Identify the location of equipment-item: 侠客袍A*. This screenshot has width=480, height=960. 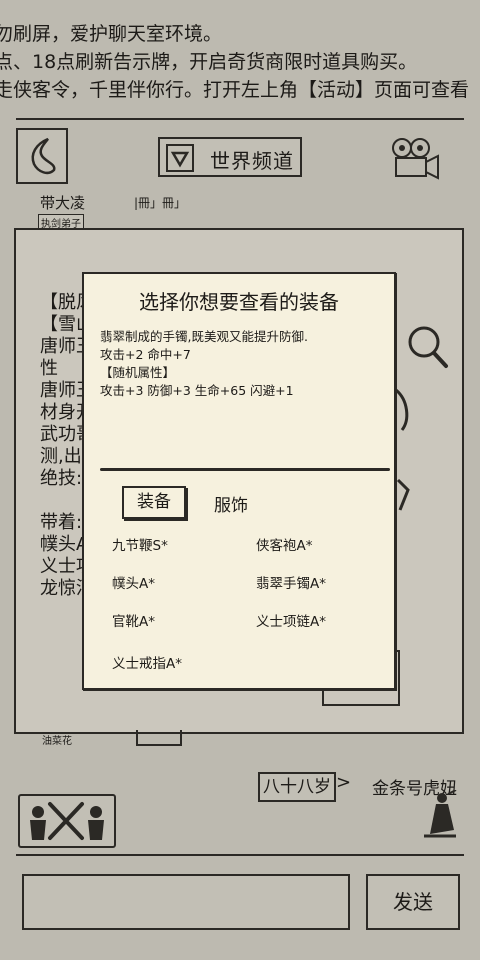
(284, 544).